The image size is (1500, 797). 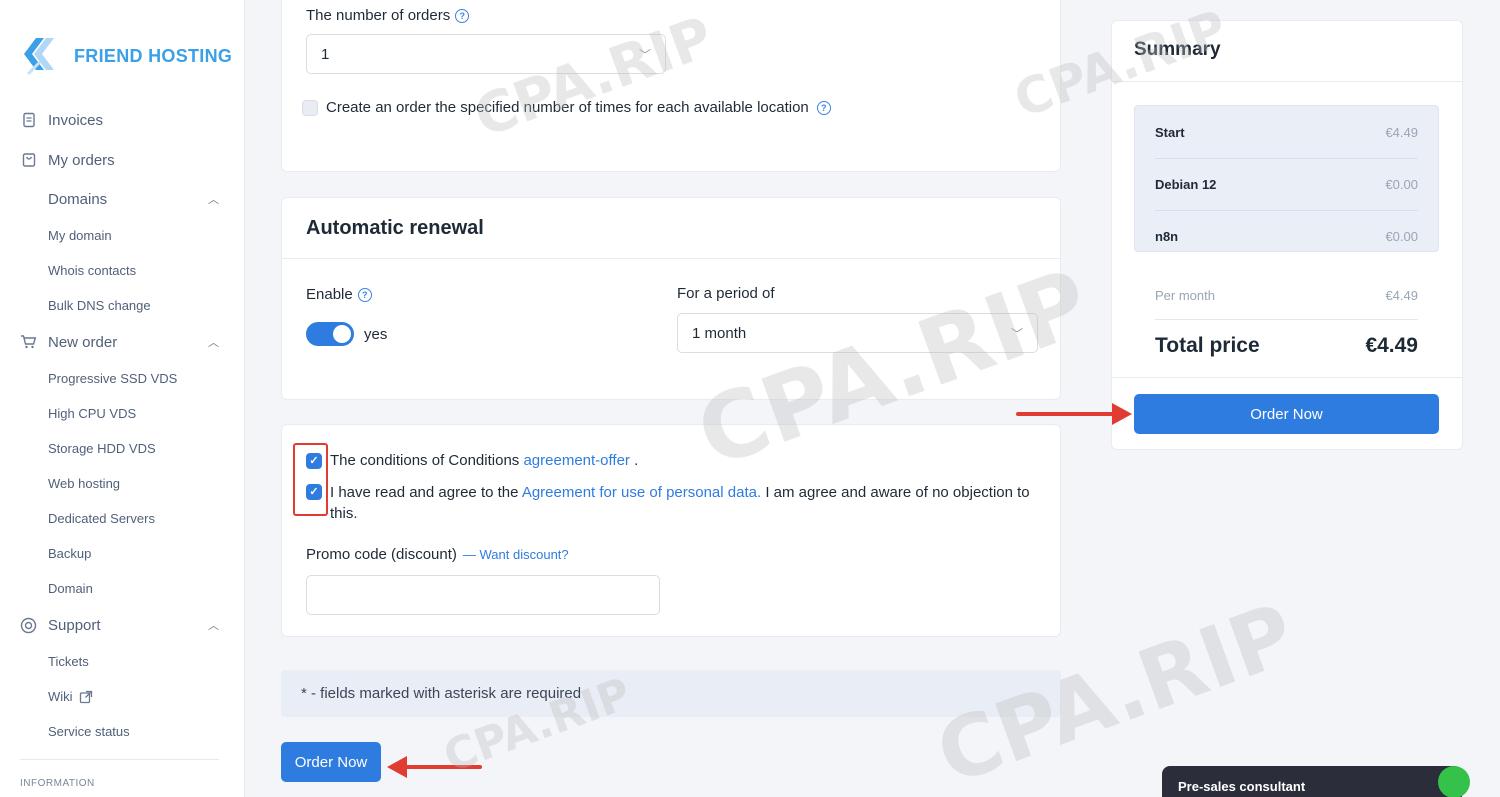 I want to click on sidebar-item-service-status: Service status, so click(x=122, y=731).